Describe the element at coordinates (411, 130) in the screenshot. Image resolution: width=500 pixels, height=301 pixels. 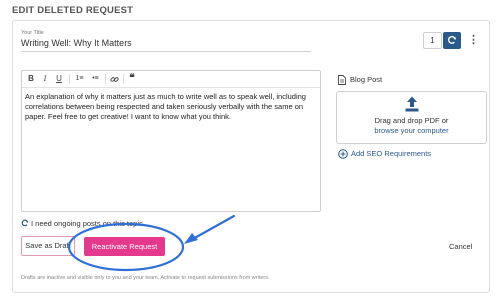
I see `browse-computer-link: browse your computer` at that location.